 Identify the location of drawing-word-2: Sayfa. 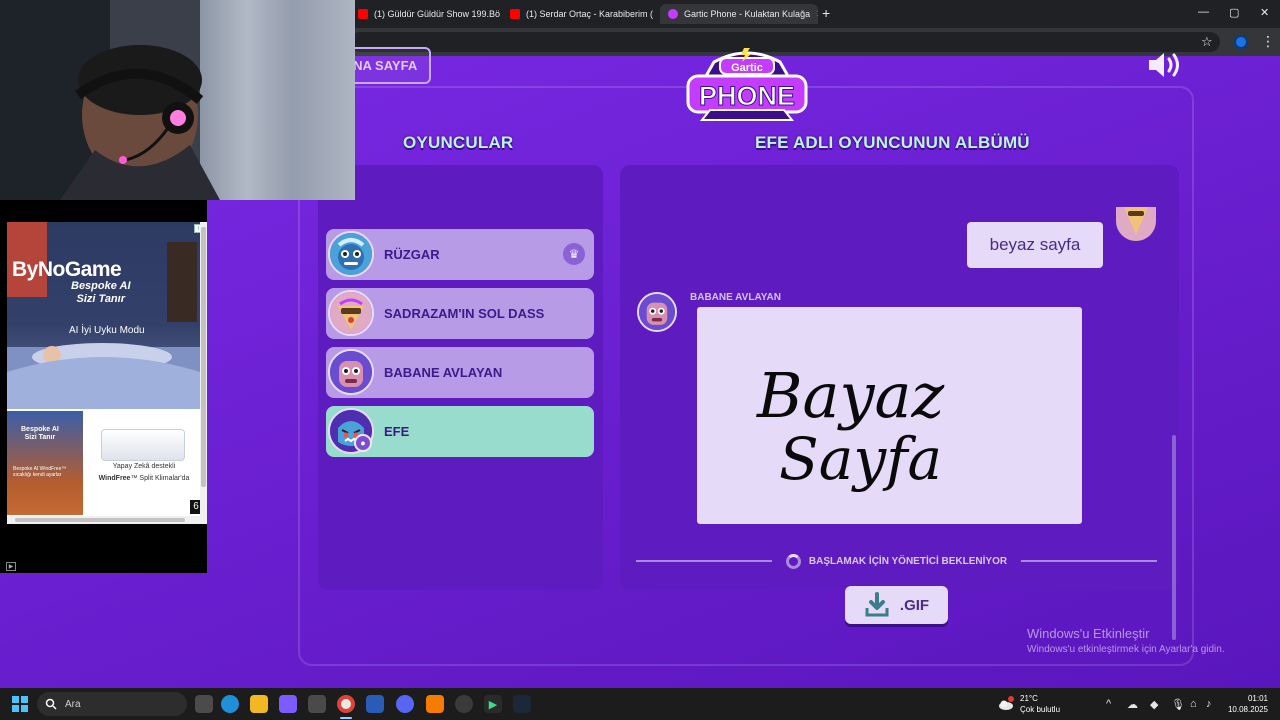
(860, 459).